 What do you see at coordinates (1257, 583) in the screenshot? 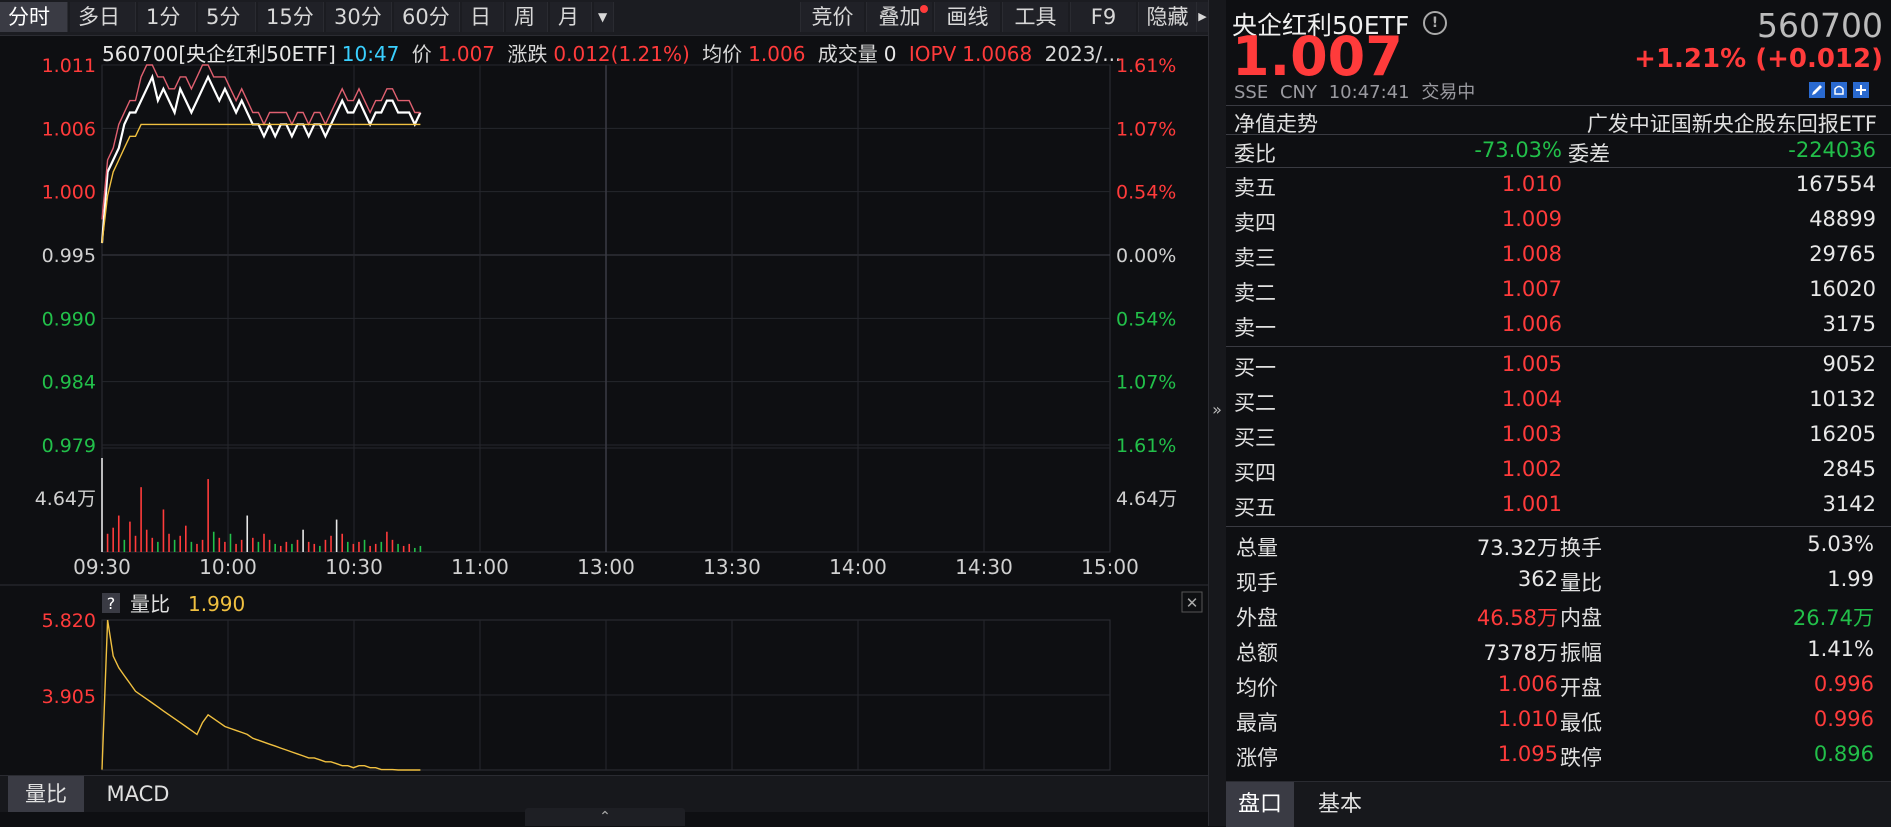
I see `stat-label: 现手` at bounding box center [1257, 583].